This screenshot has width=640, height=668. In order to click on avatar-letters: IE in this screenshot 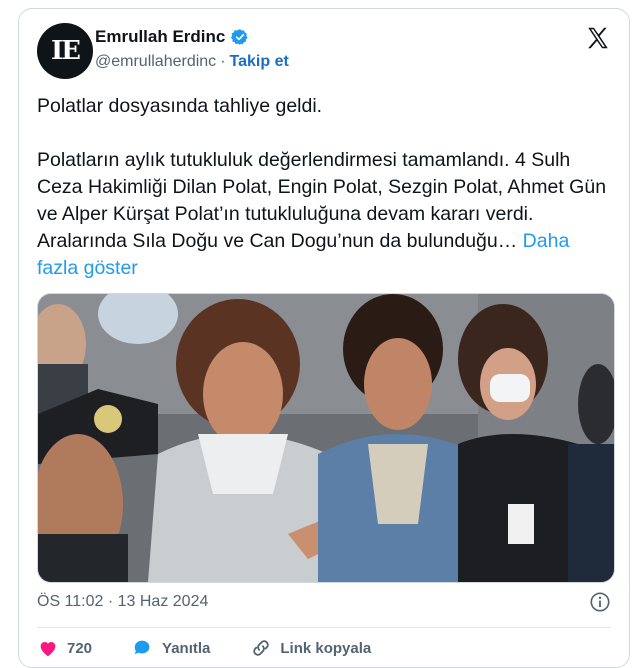, I will do `click(66, 51)`.